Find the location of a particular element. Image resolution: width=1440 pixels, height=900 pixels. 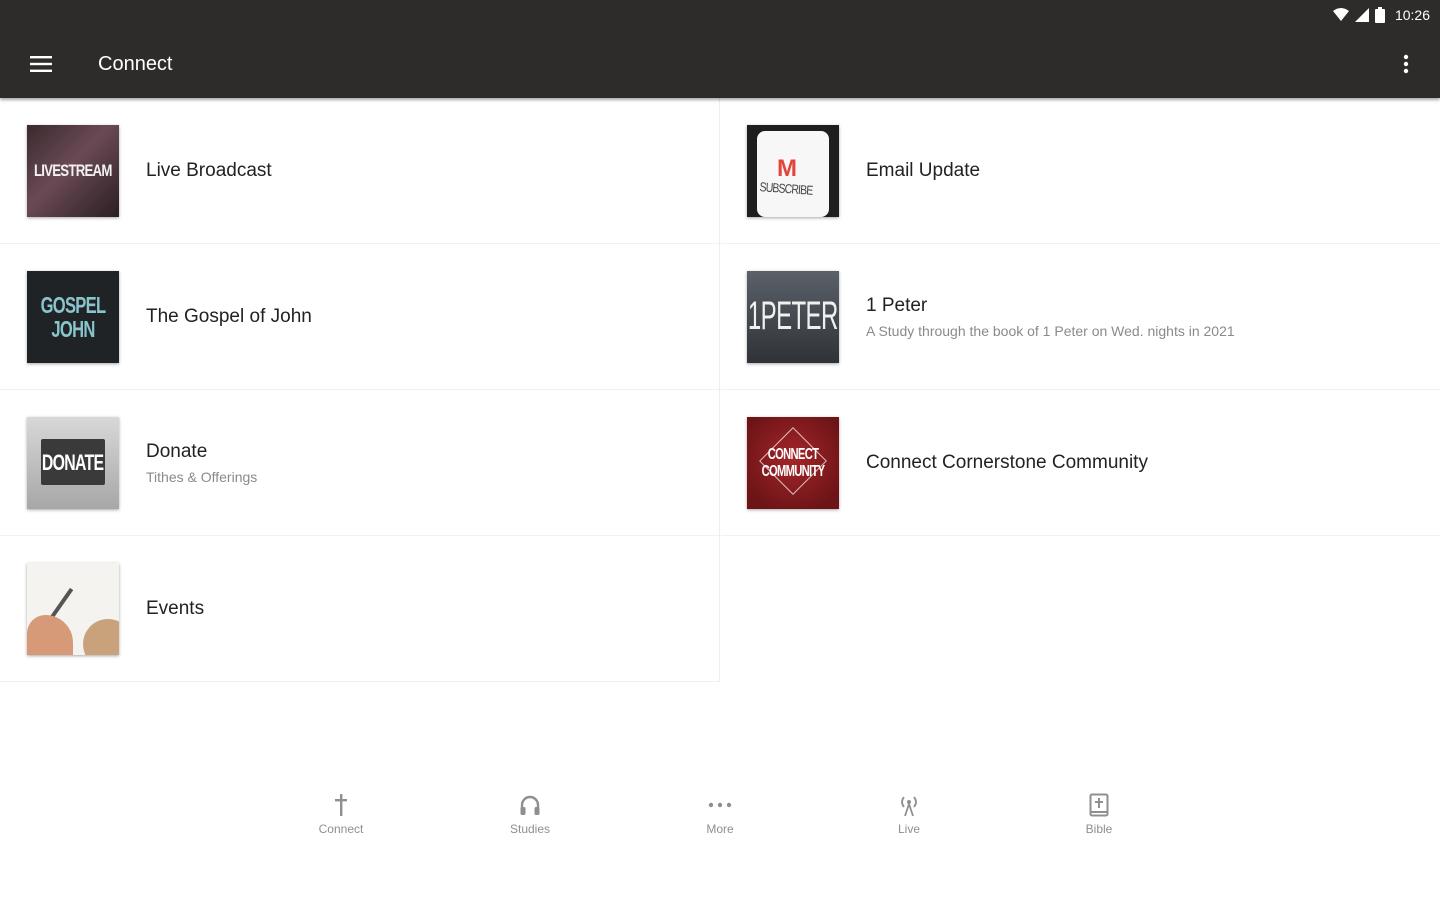

more-horizontal-icon is located at coordinates (720, 805).